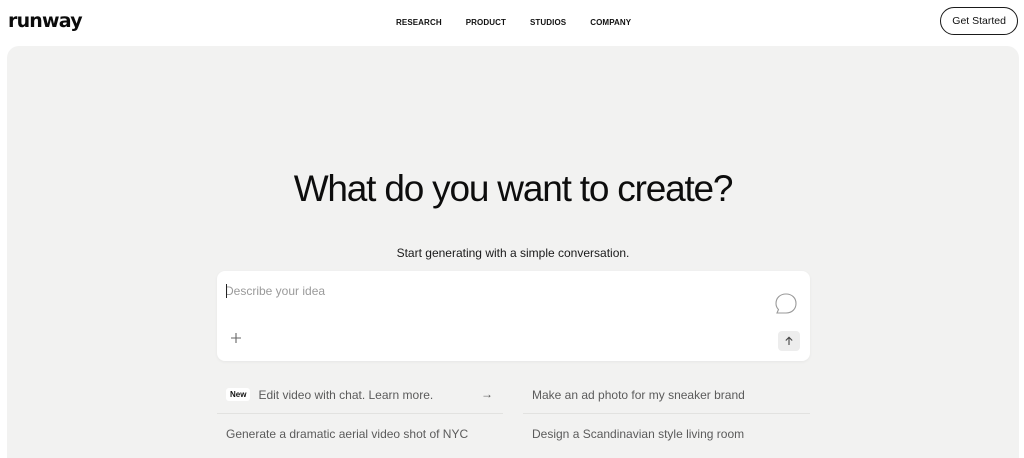 The image size is (1024, 458). What do you see at coordinates (979, 21) in the screenshot?
I see `get-started-button: Get Started` at bounding box center [979, 21].